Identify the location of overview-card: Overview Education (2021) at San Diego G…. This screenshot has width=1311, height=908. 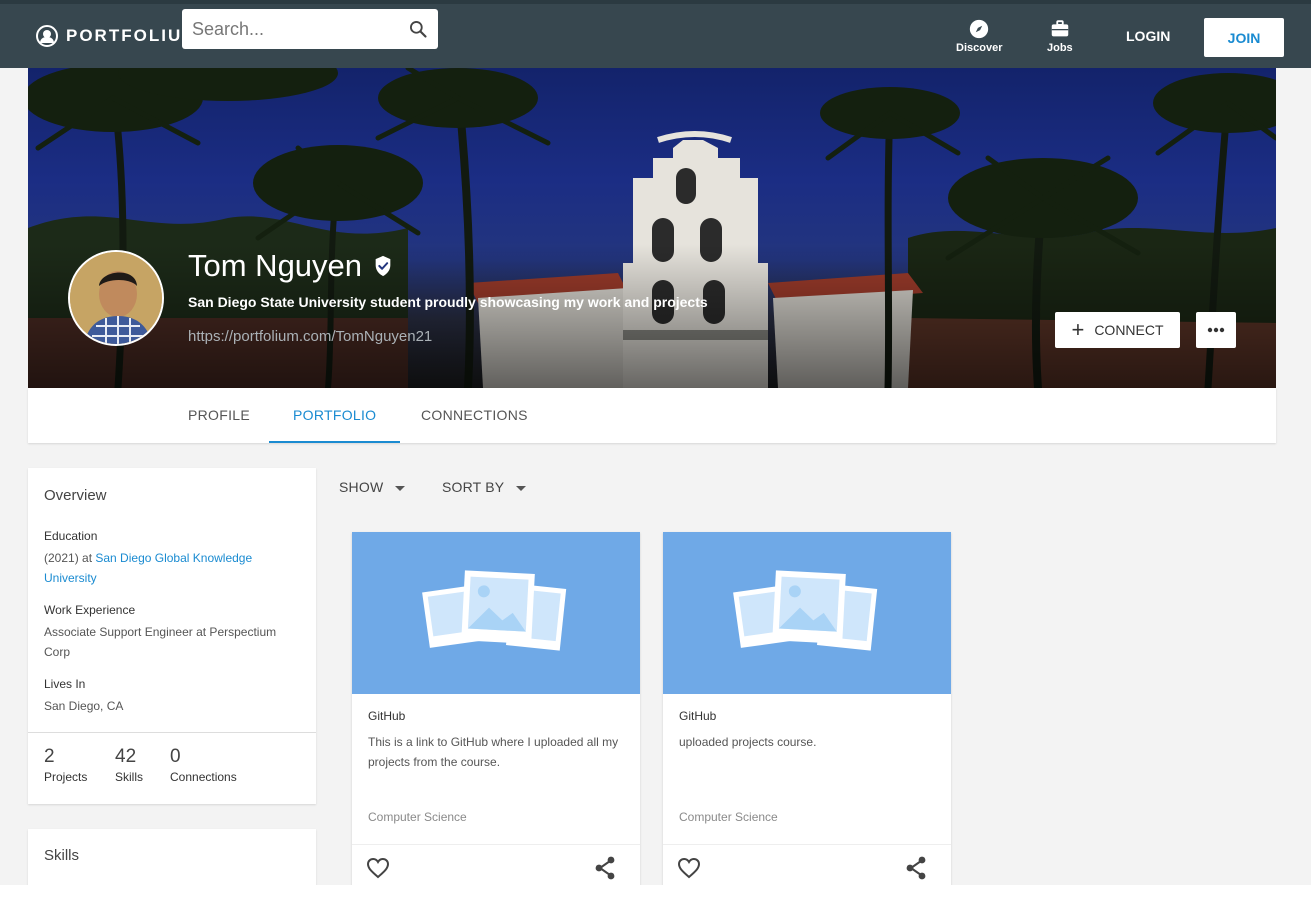
(172, 636).